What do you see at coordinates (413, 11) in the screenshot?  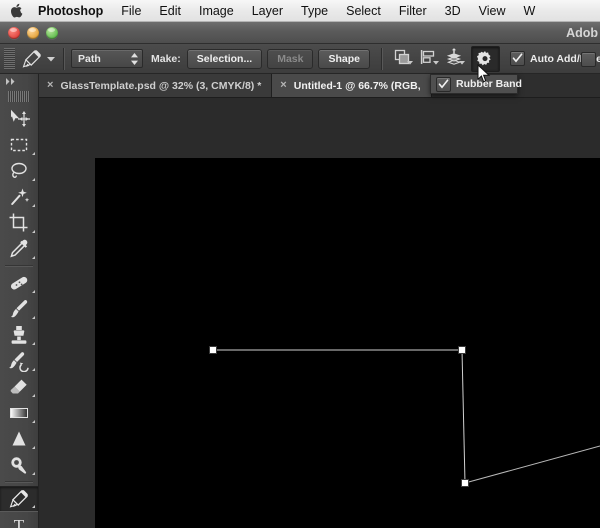 I see `menu-item-filter: Filter` at bounding box center [413, 11].